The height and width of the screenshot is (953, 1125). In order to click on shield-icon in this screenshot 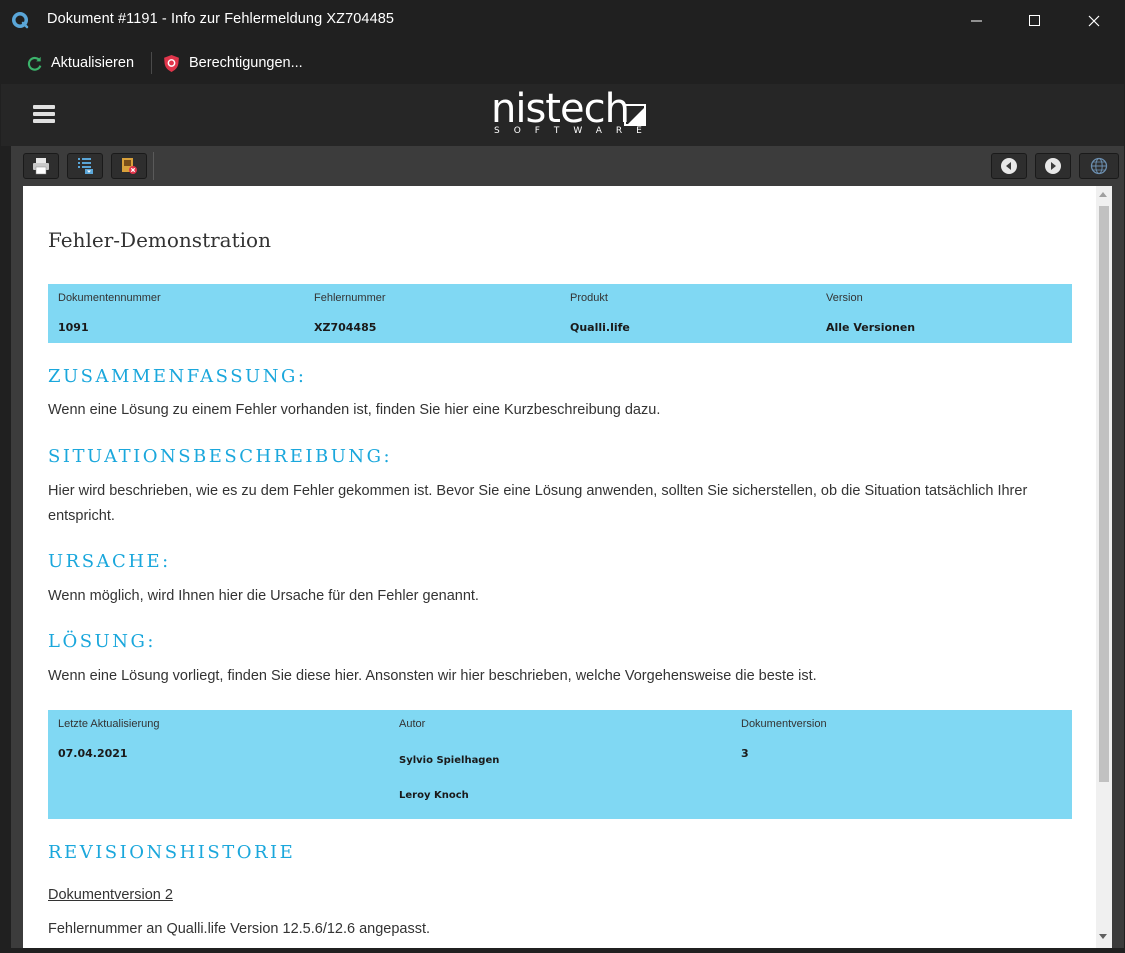, I will do `click(171, 63)`.